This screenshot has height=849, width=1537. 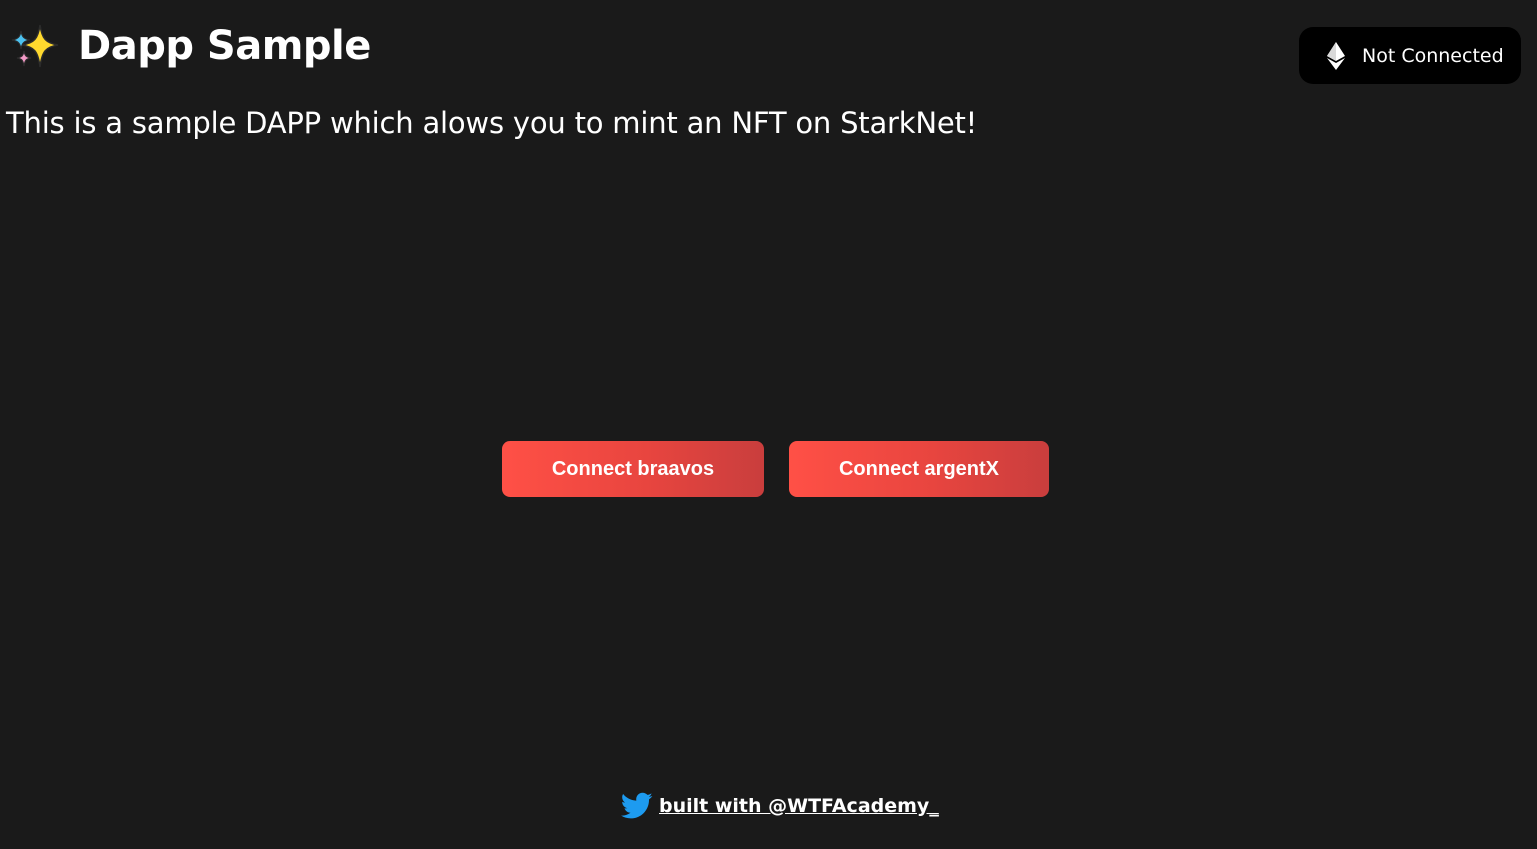 What do you see at coordinates (775, 469) in the screenshot?
I see `connect-buttons: Connect braavos Connect argentX` at bounding box center [775, 469].